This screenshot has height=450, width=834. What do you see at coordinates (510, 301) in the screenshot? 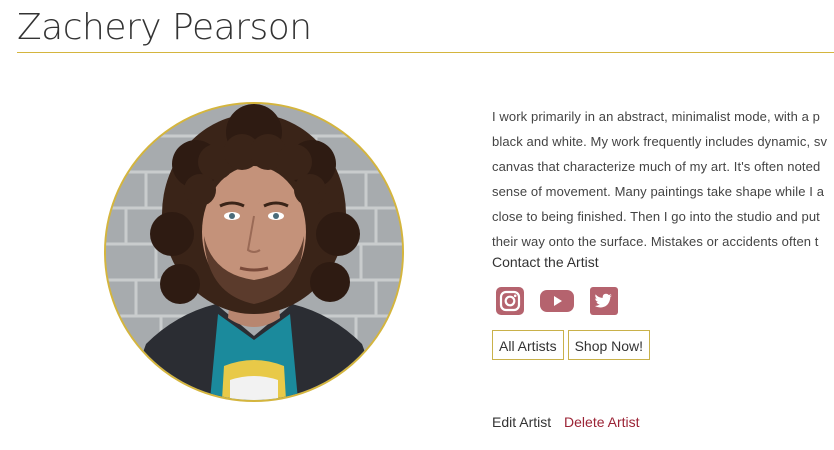
I see `instagram-icon` at bounding box center [510, 301].